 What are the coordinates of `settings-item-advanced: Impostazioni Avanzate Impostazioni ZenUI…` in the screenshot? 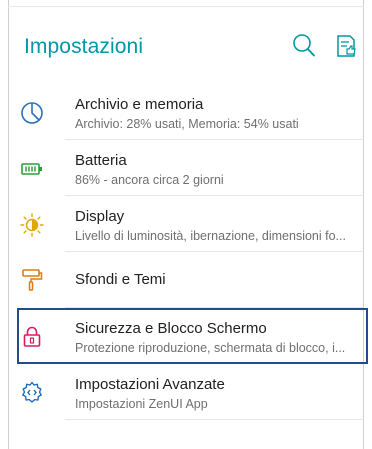 It's located at (186, 392).